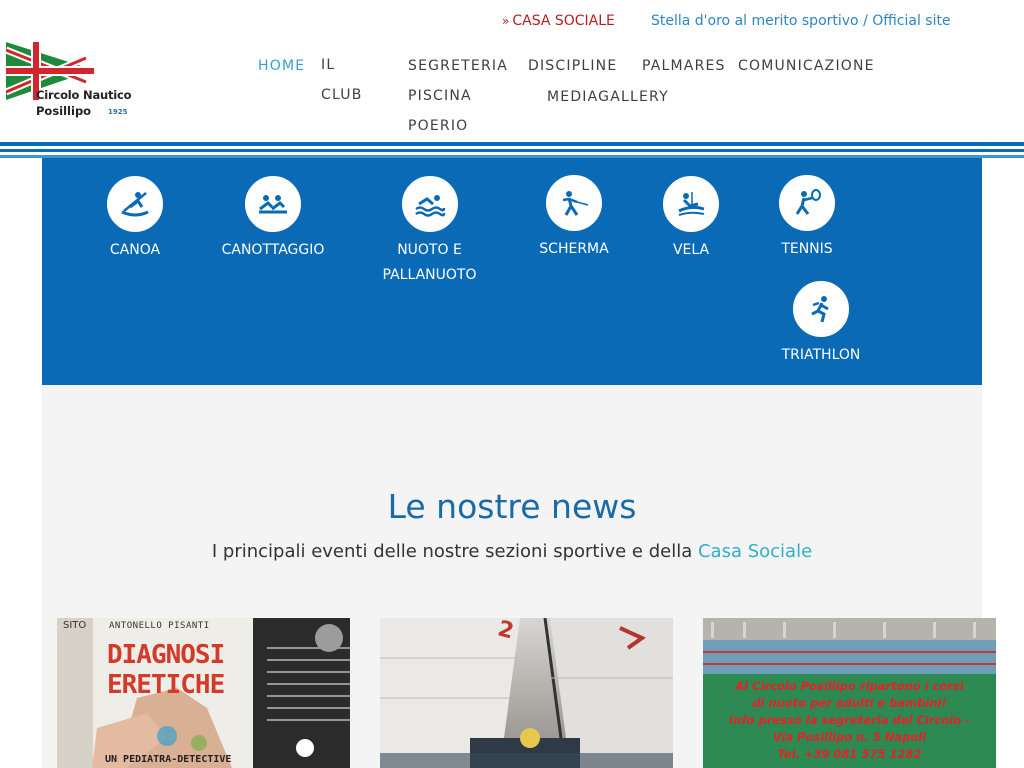  What do you see at coordinates (807, 249) in the screenshot?
I see `discipline-label: TENNIS` at bounding box center [807, 249].